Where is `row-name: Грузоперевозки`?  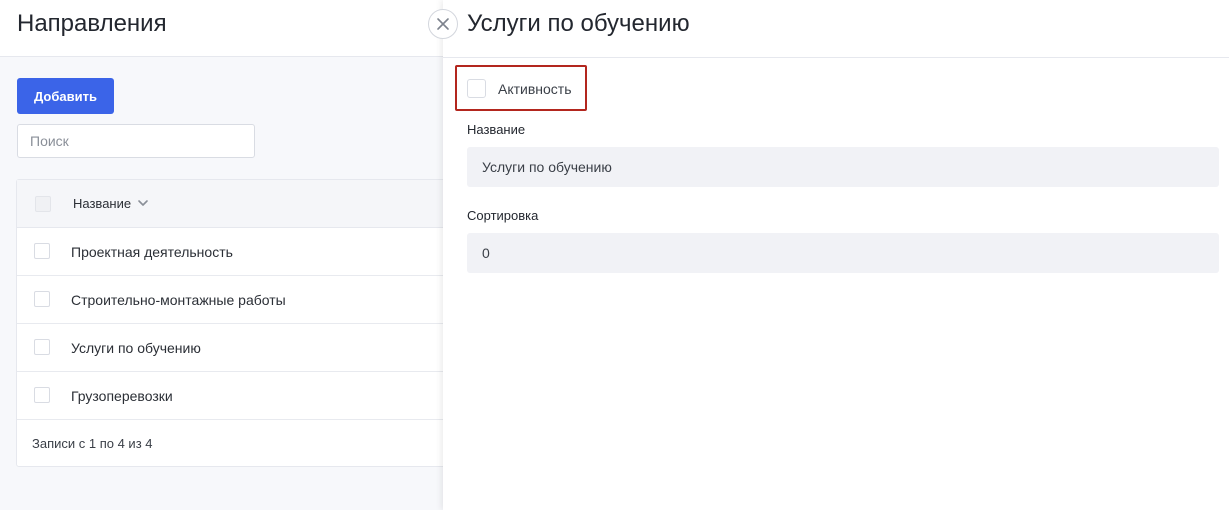
row-name: Грузоперевозки is located at coordinates (122, 396).